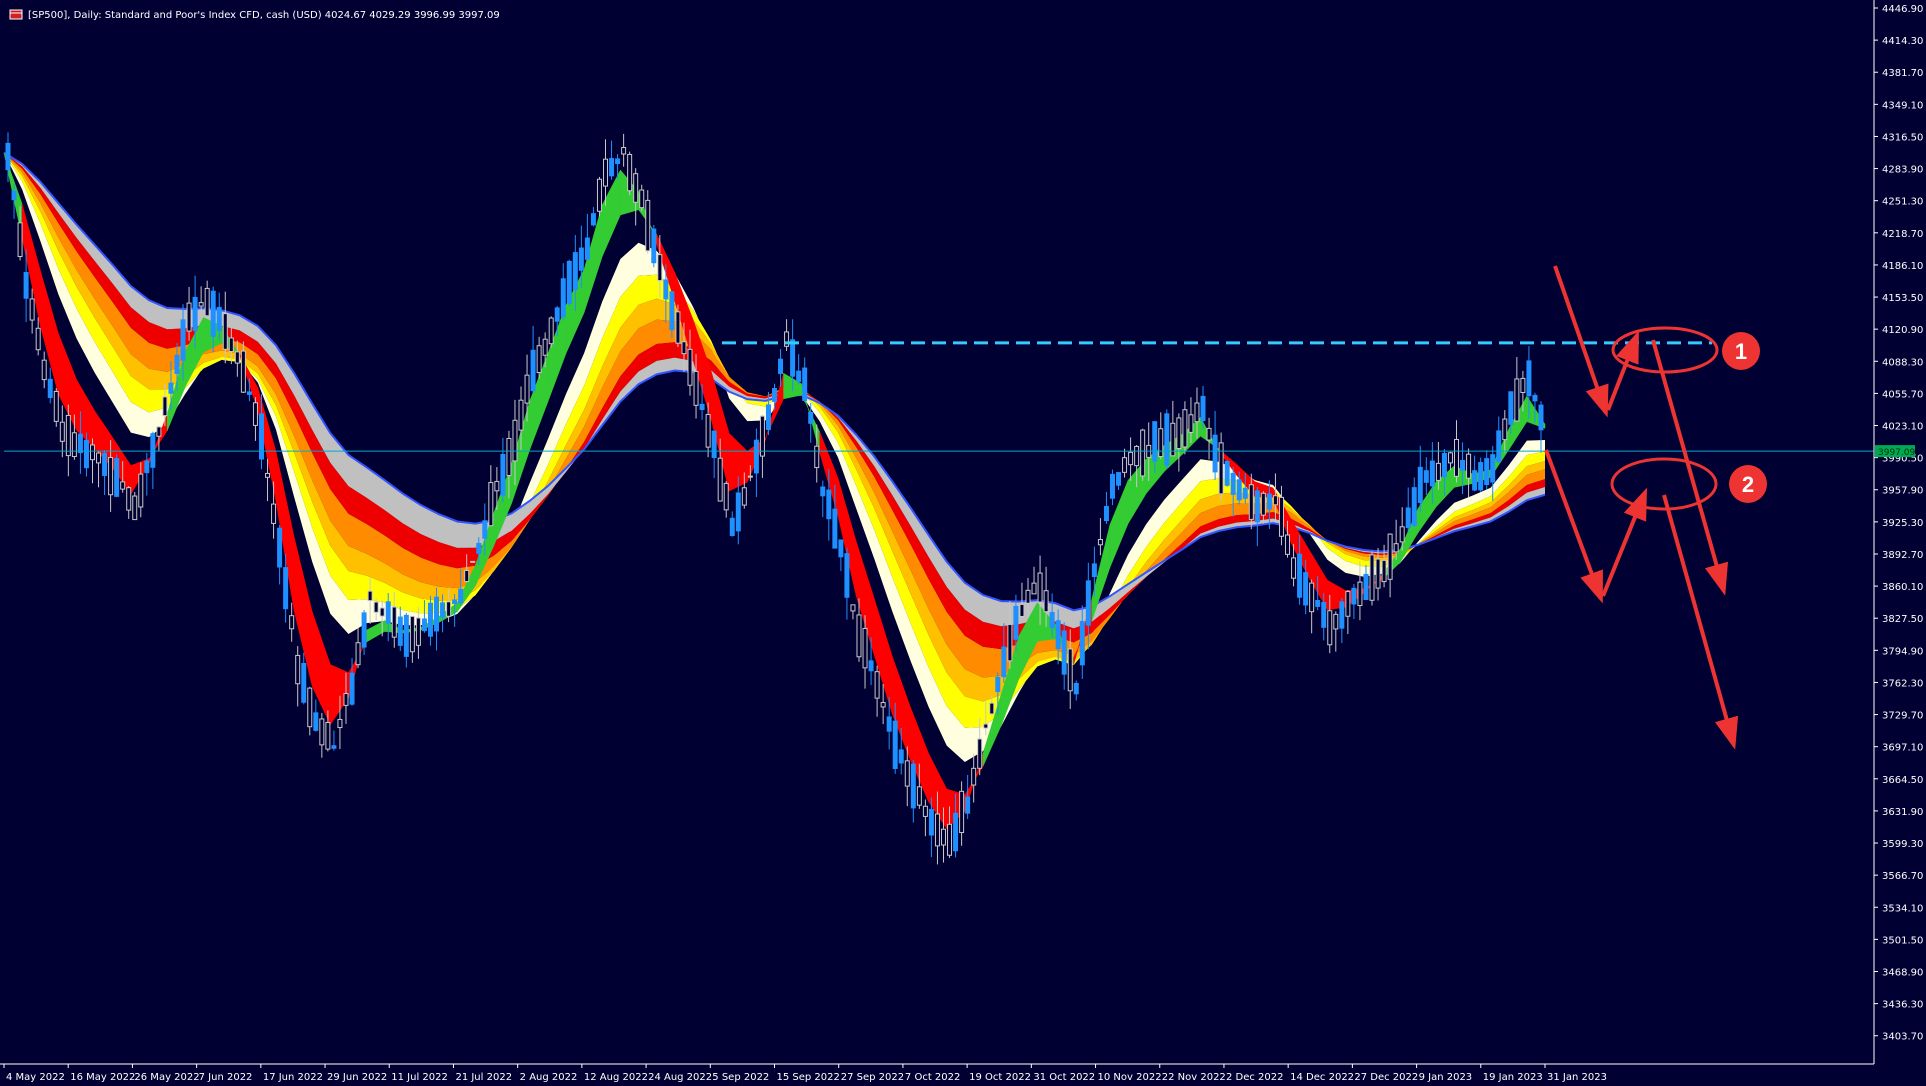 The image size is (1926, 1086). What do you see at coordinates (35, 1077) in the screenshot?
I see `x-tick-label: 4 May 2022` at bounding box center [35, 1077].